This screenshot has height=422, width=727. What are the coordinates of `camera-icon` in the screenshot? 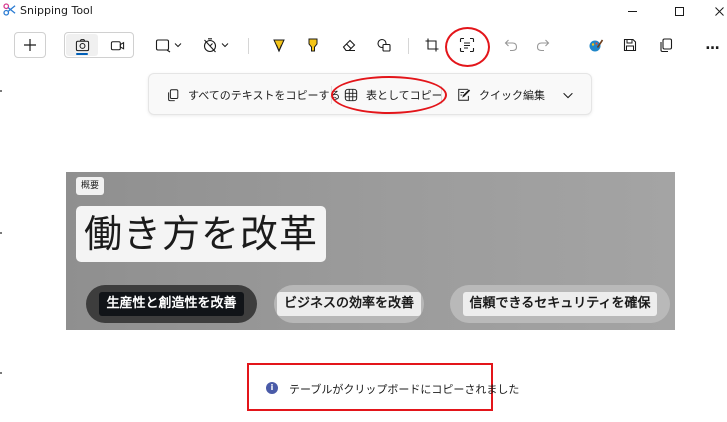 It's located at (82, 44).